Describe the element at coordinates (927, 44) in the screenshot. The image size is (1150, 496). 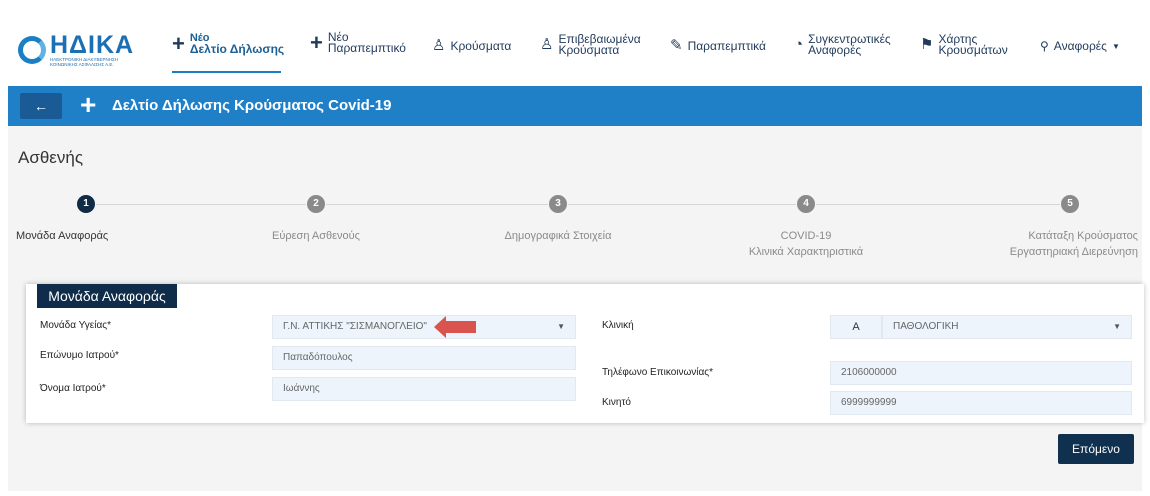
I see `map-users-icon: ⚑` at that location.